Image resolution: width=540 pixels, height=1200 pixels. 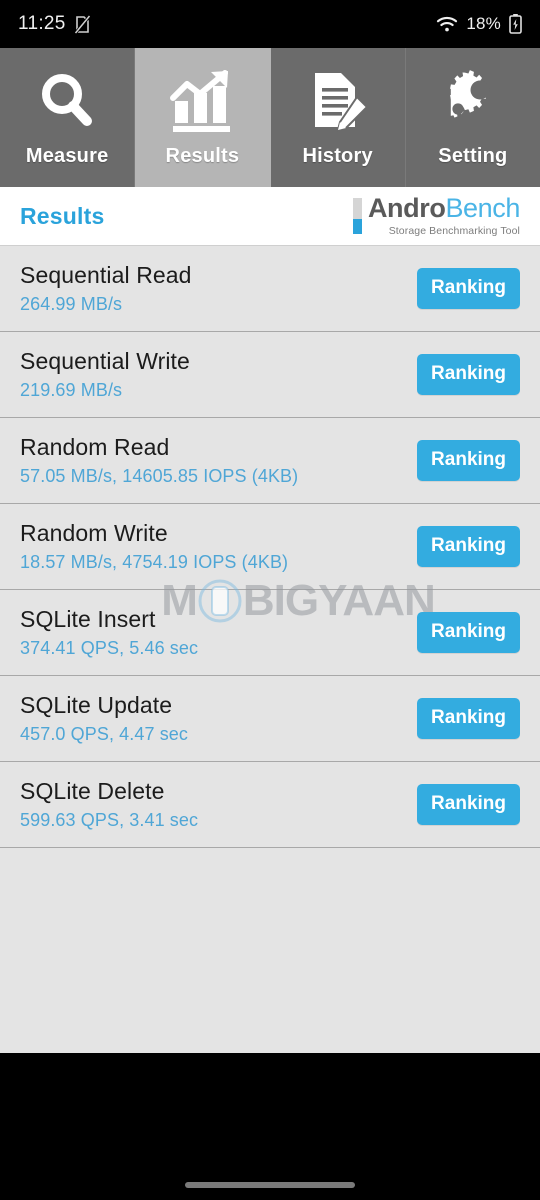 I want to click on tab-setting: Setting, so click(x=472, y=117).